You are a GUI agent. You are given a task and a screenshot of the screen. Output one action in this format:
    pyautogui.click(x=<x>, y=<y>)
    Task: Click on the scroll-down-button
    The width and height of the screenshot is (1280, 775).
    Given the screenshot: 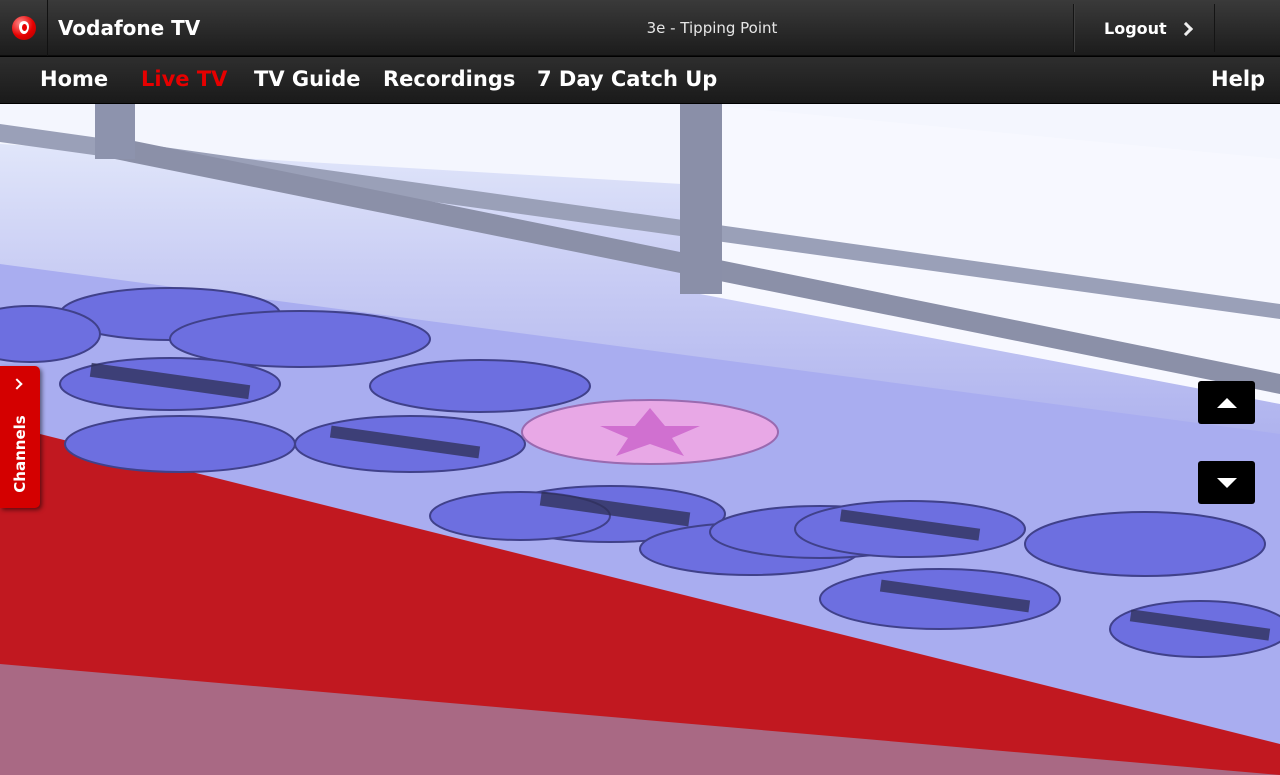 What is the action you would take?
    pyautogui.click(x=1226, y=482)
    